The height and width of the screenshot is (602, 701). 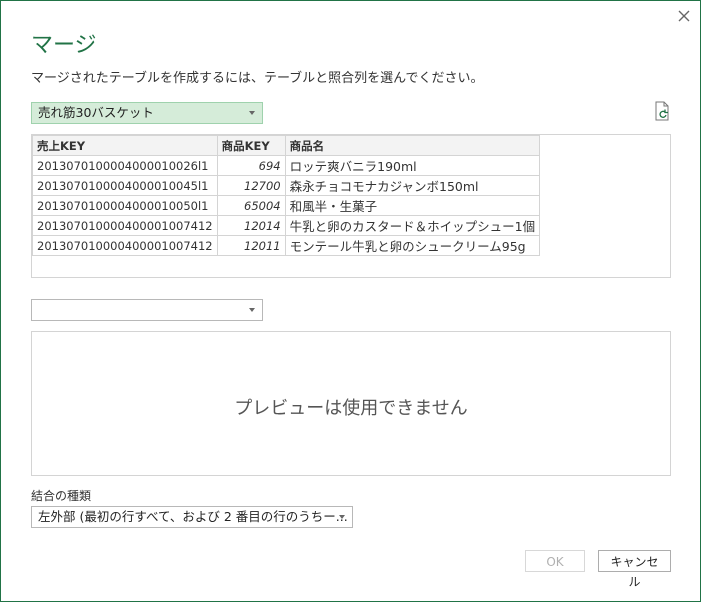 I want to click on table-header-row: 売上KEY 商品KEY 商品名, so click(x=286, y=145).